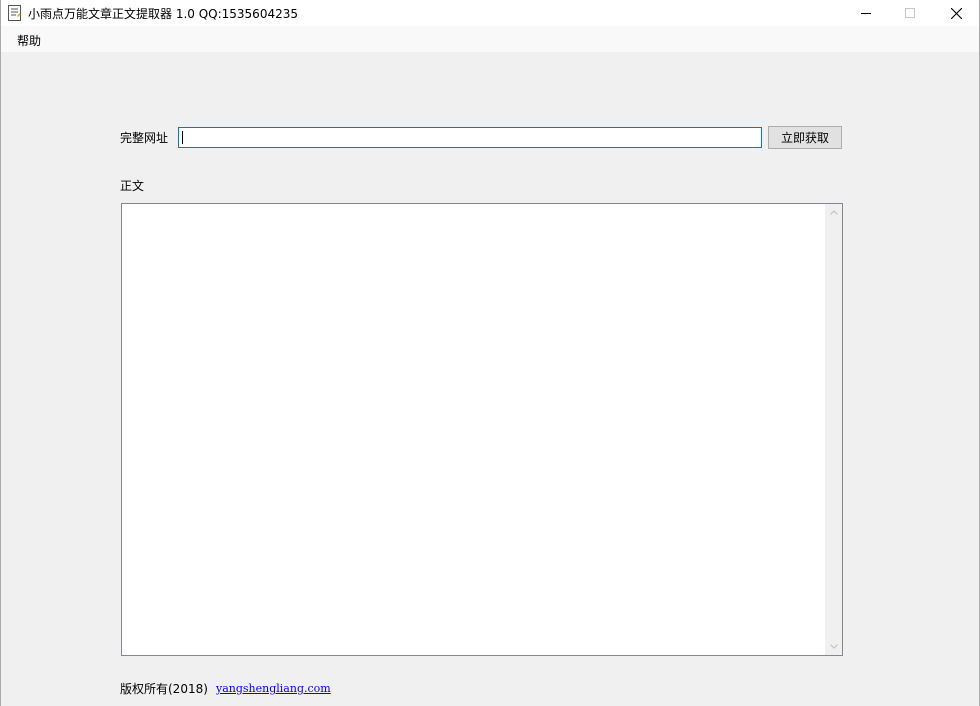  What do you see at coordinates (490, 39) in the screenshot?
I see `menu-bar: 帮助` at bounding box center [490, 39].